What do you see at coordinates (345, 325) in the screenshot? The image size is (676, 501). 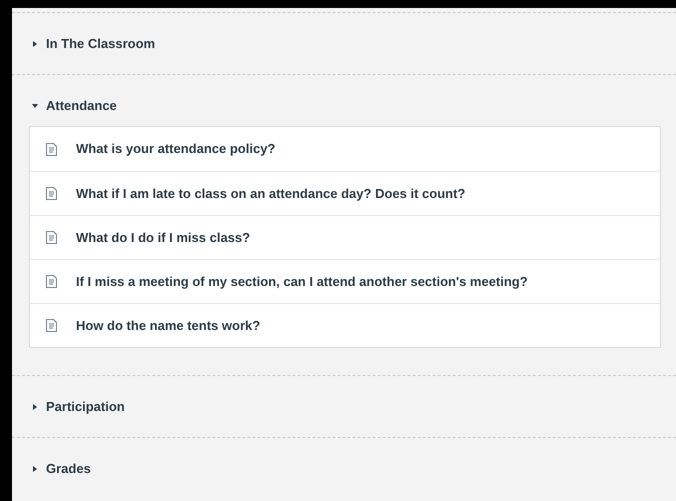 I see `question-link: How do the name tents work?` at bounding box center [345, 325].